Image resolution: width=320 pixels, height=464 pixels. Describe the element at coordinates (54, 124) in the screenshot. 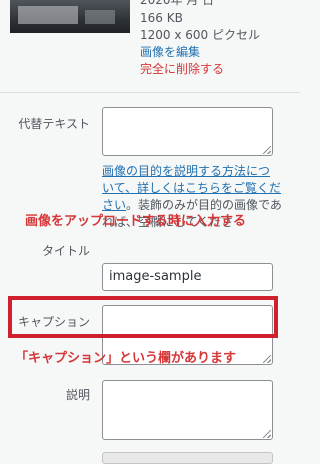

I see `alt-text-label: 代替テキスト` at that location.